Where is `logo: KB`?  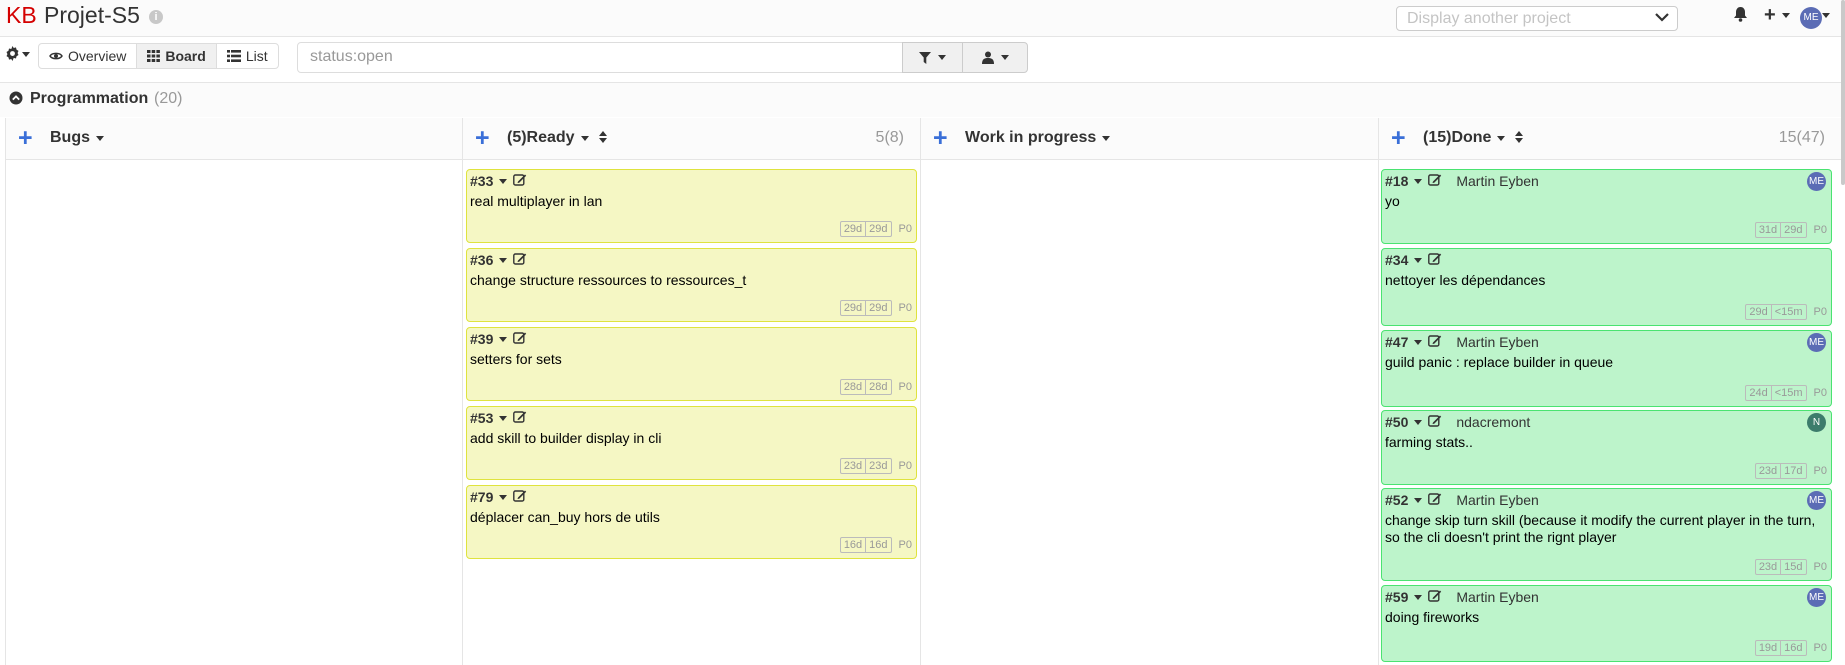
logo: KB is located at coordinates (21, 15).